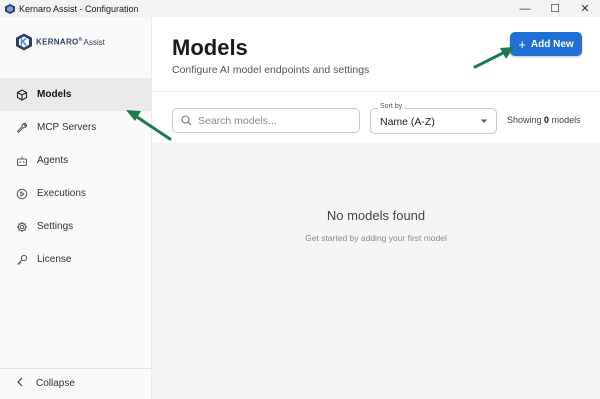  Describe the element at coordinates (54, 94) in the screenshot. I see `sidebar-item-label: Models` at that location.